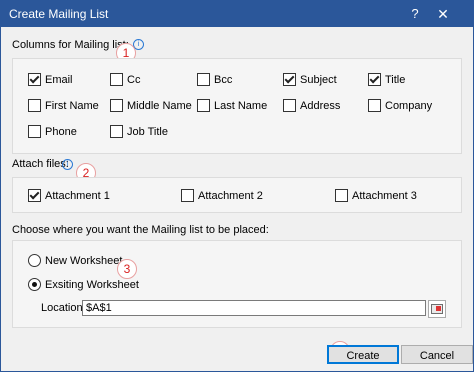  I want to click on help-icon: ?, so click(415, 14).